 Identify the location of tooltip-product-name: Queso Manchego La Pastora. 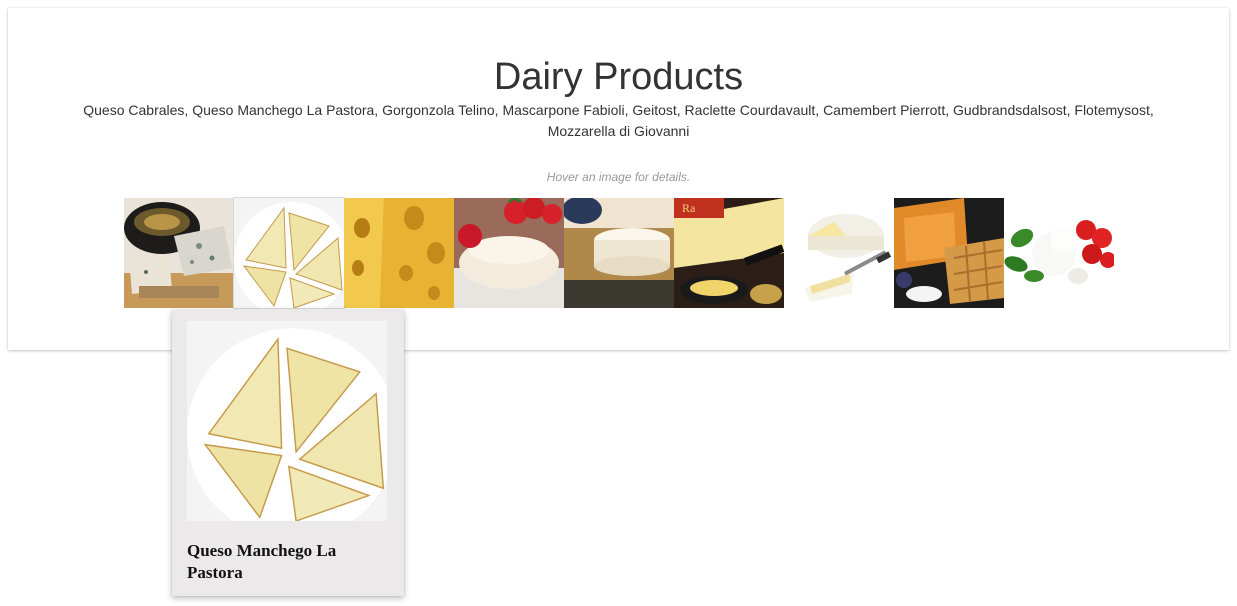
(262, 561).